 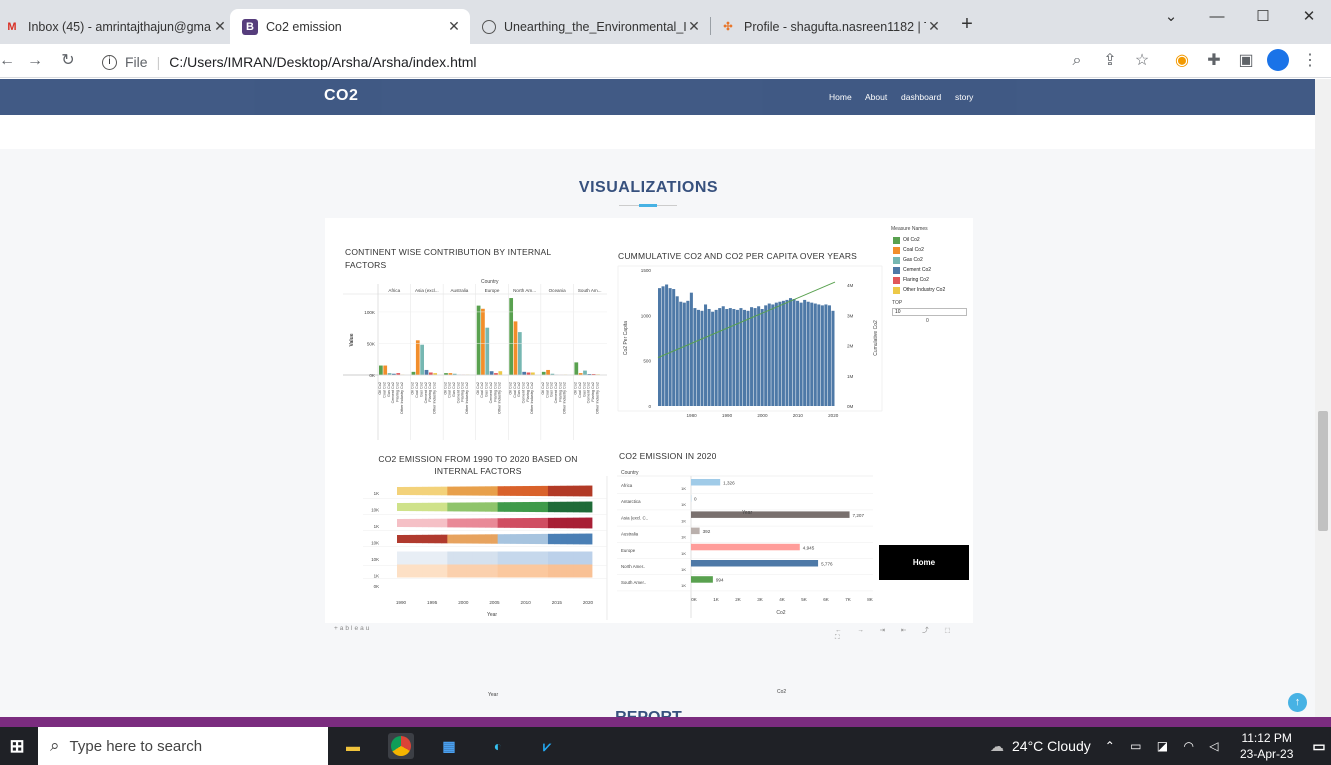 I want to click on legend-item: Flaring Co2, so click(x=933, y=280).